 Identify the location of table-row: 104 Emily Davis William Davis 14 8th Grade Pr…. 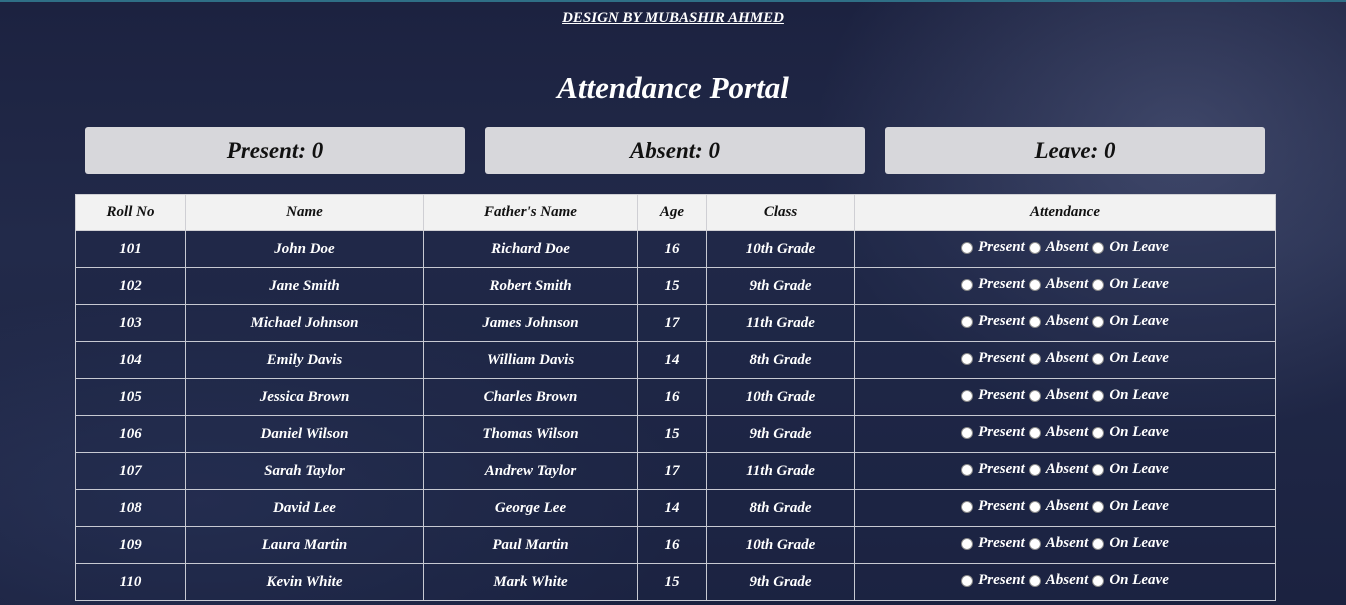
(675, 360).